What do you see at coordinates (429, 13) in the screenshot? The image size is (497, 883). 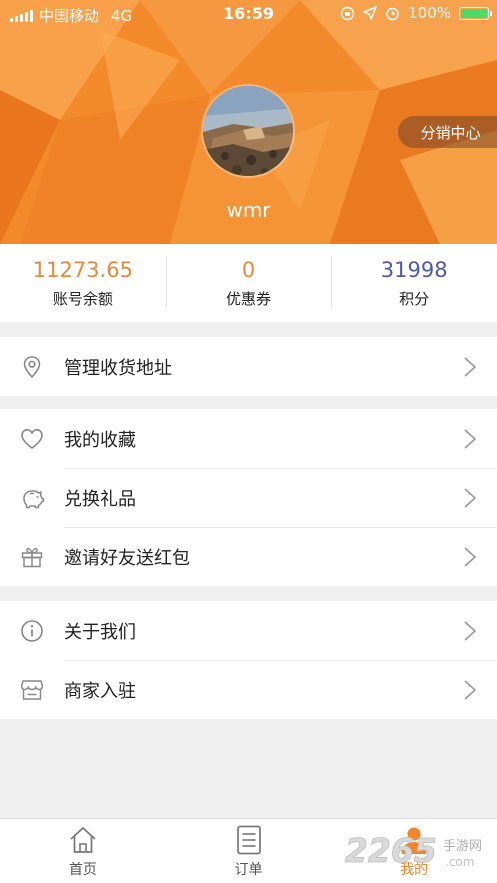 I see `battery-percent: 100%` at bounding box center [429, 13].